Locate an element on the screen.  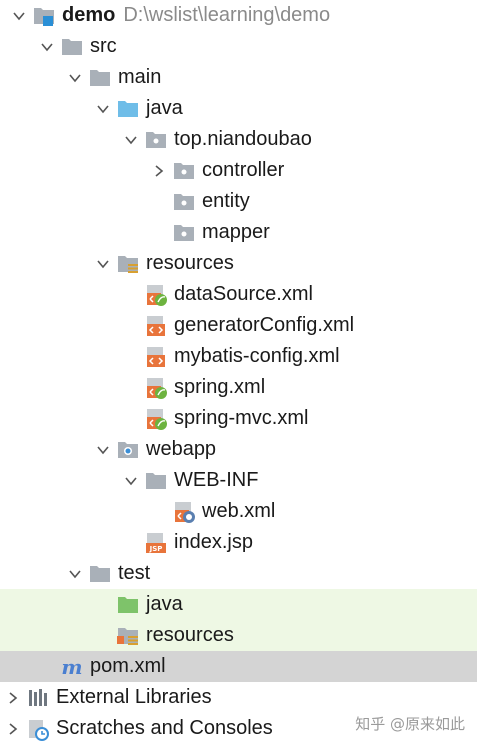
jsp-file-icon: JSP is located at coordinates (156, 543).